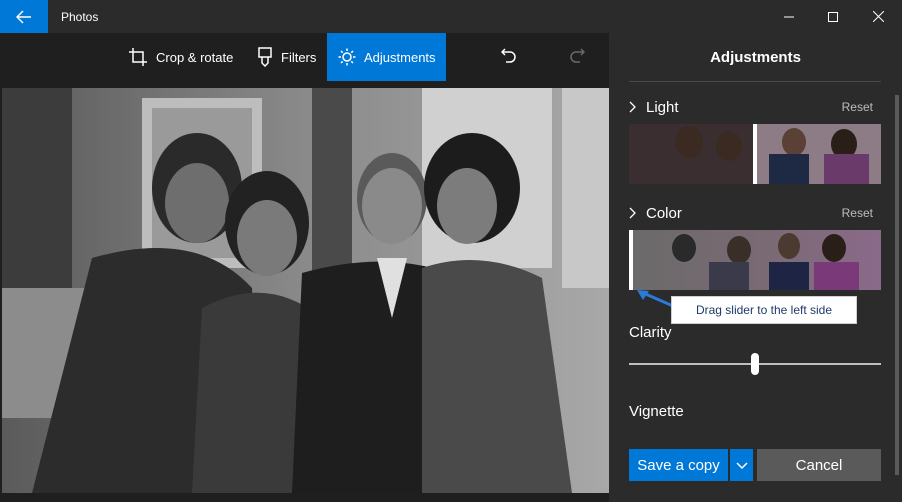 The height and width of the screenshot is (502, 902). Describe the element at coordinates (656, 411) in the screenshot. I see `vignette-label: Vignette` at that location.